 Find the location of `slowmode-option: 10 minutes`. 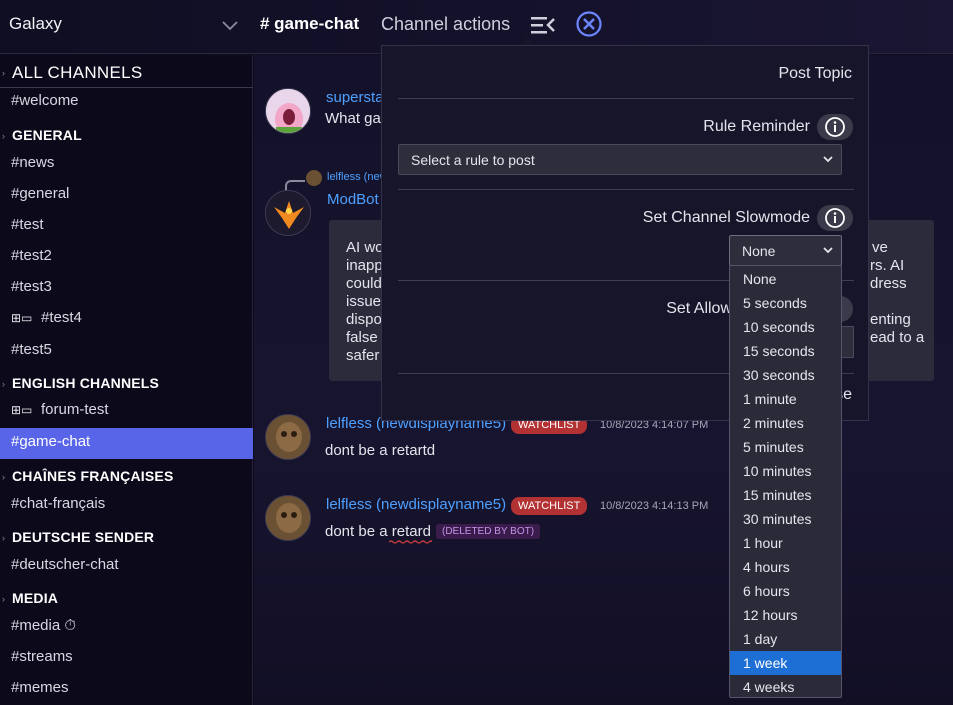

slowmode-option: 10 minutes is located at coordinates (785, 471).